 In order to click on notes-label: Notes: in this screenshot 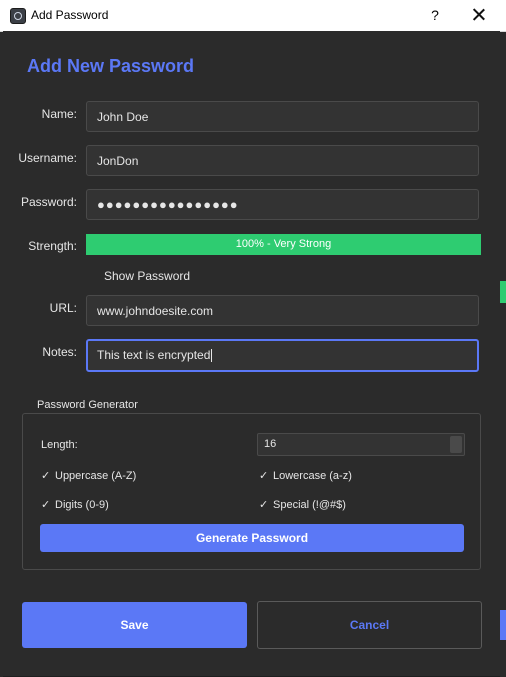, I will do `click(59, 352)`.